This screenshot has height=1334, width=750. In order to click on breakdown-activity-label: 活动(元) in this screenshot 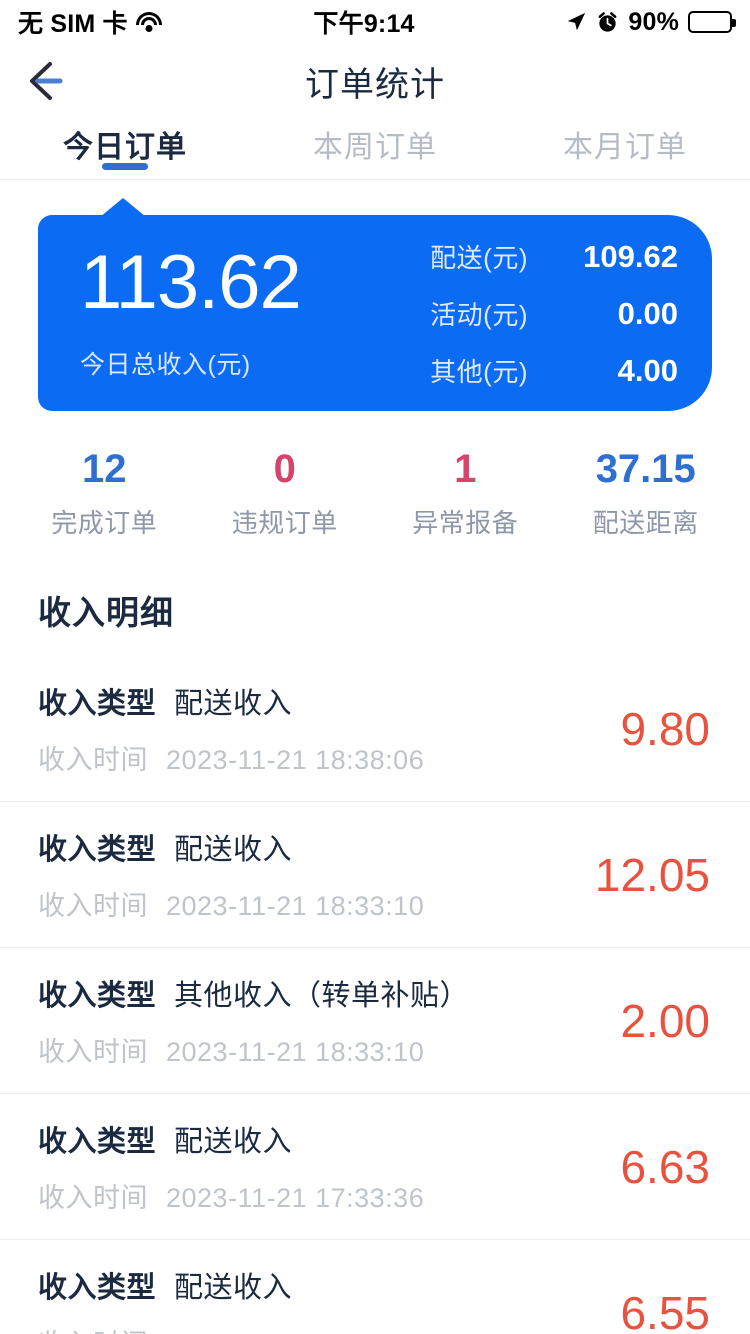, I will do `click(479, 314)`.